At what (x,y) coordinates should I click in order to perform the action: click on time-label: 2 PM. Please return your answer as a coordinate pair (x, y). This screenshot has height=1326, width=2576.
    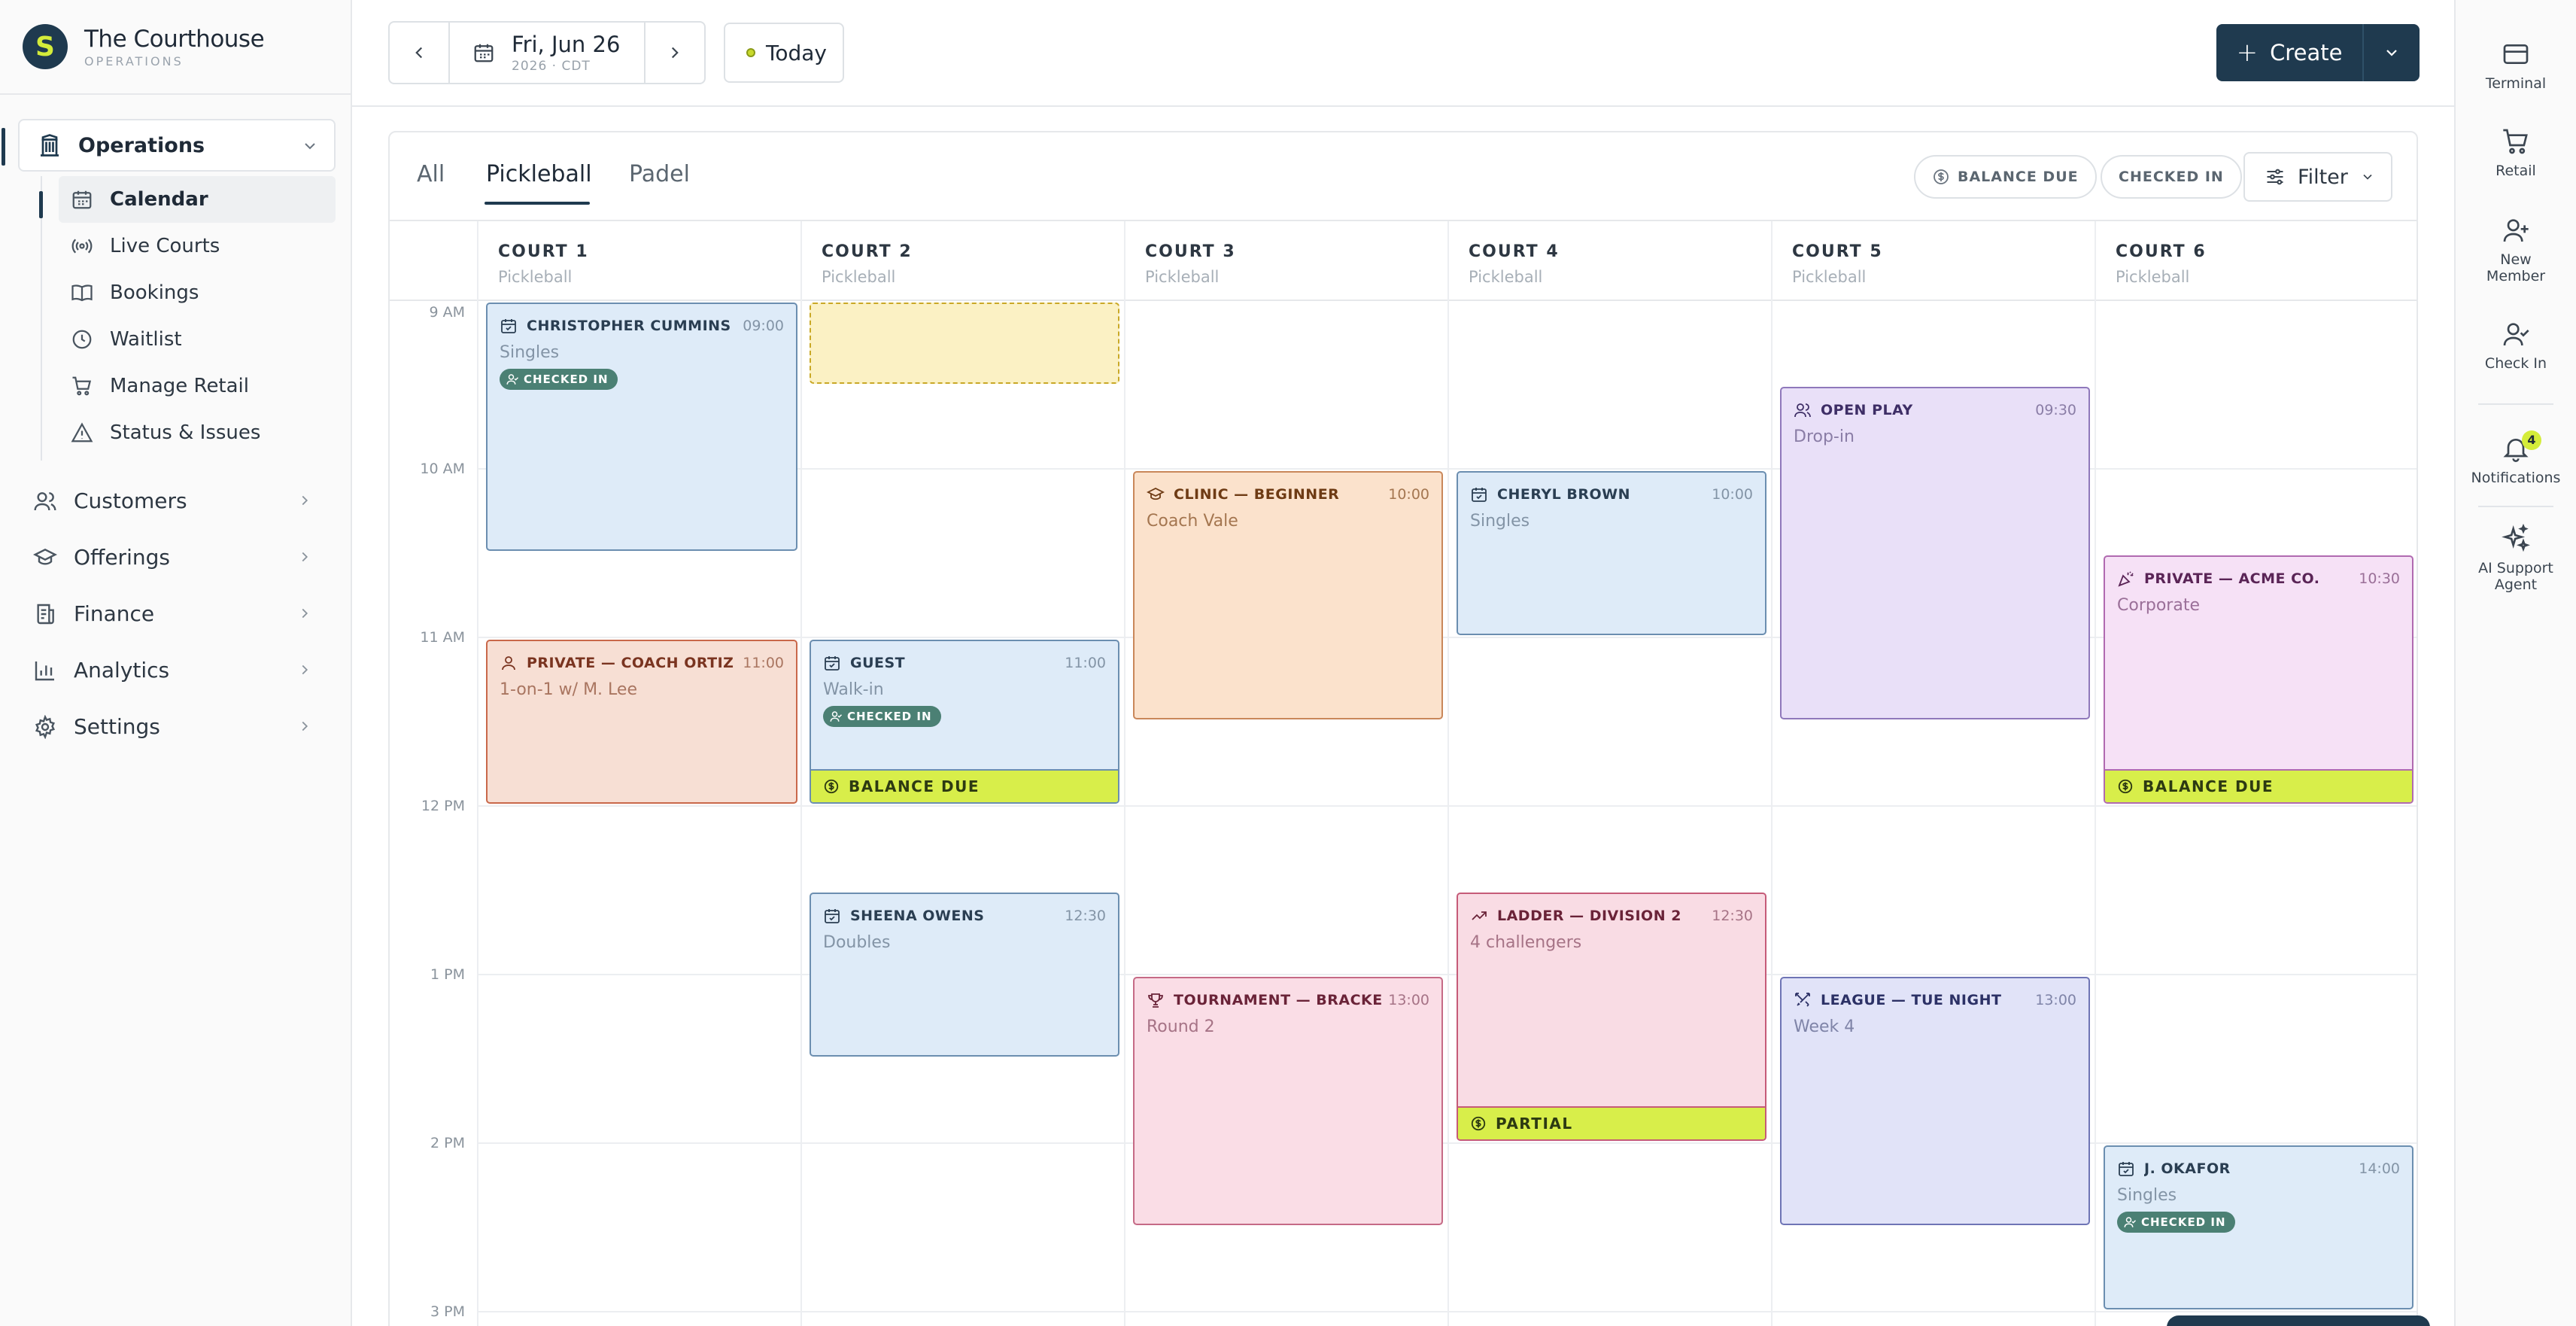
    Looking at the image, I should click on (447, 1143).